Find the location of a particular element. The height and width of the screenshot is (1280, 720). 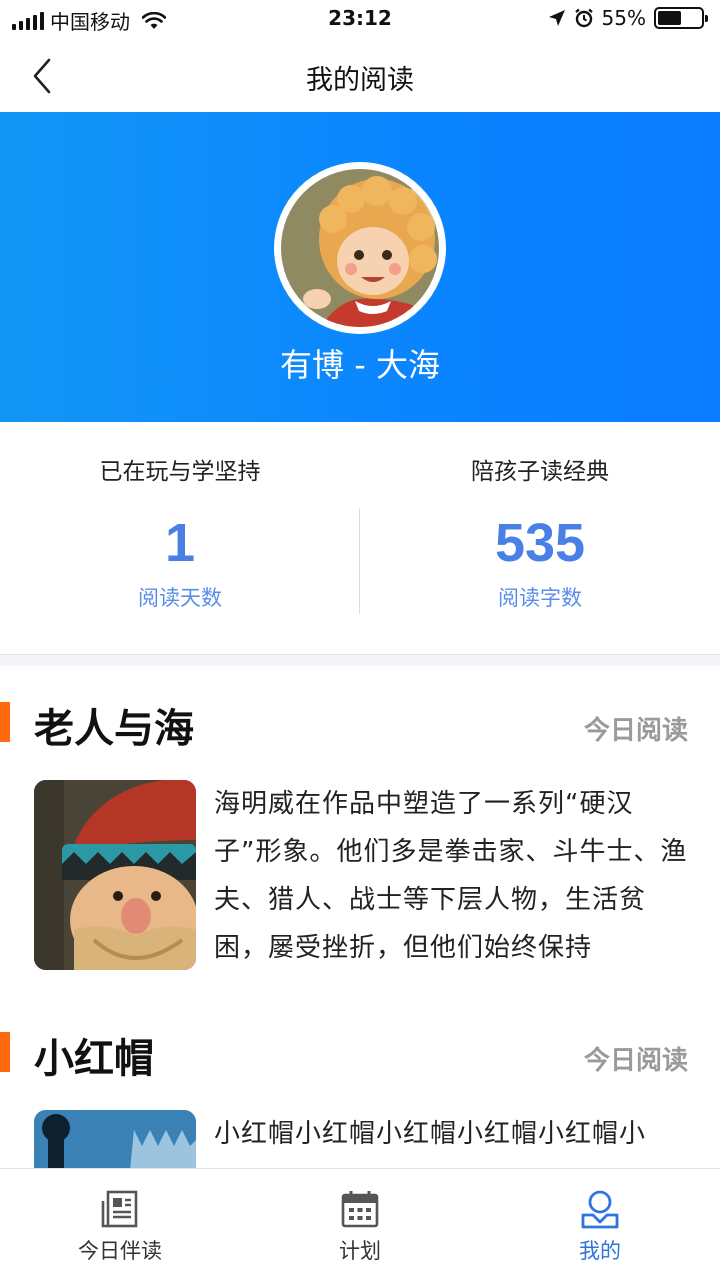

status-bar: 中国移动 23:12 55% is located at coordinates (360, 20).